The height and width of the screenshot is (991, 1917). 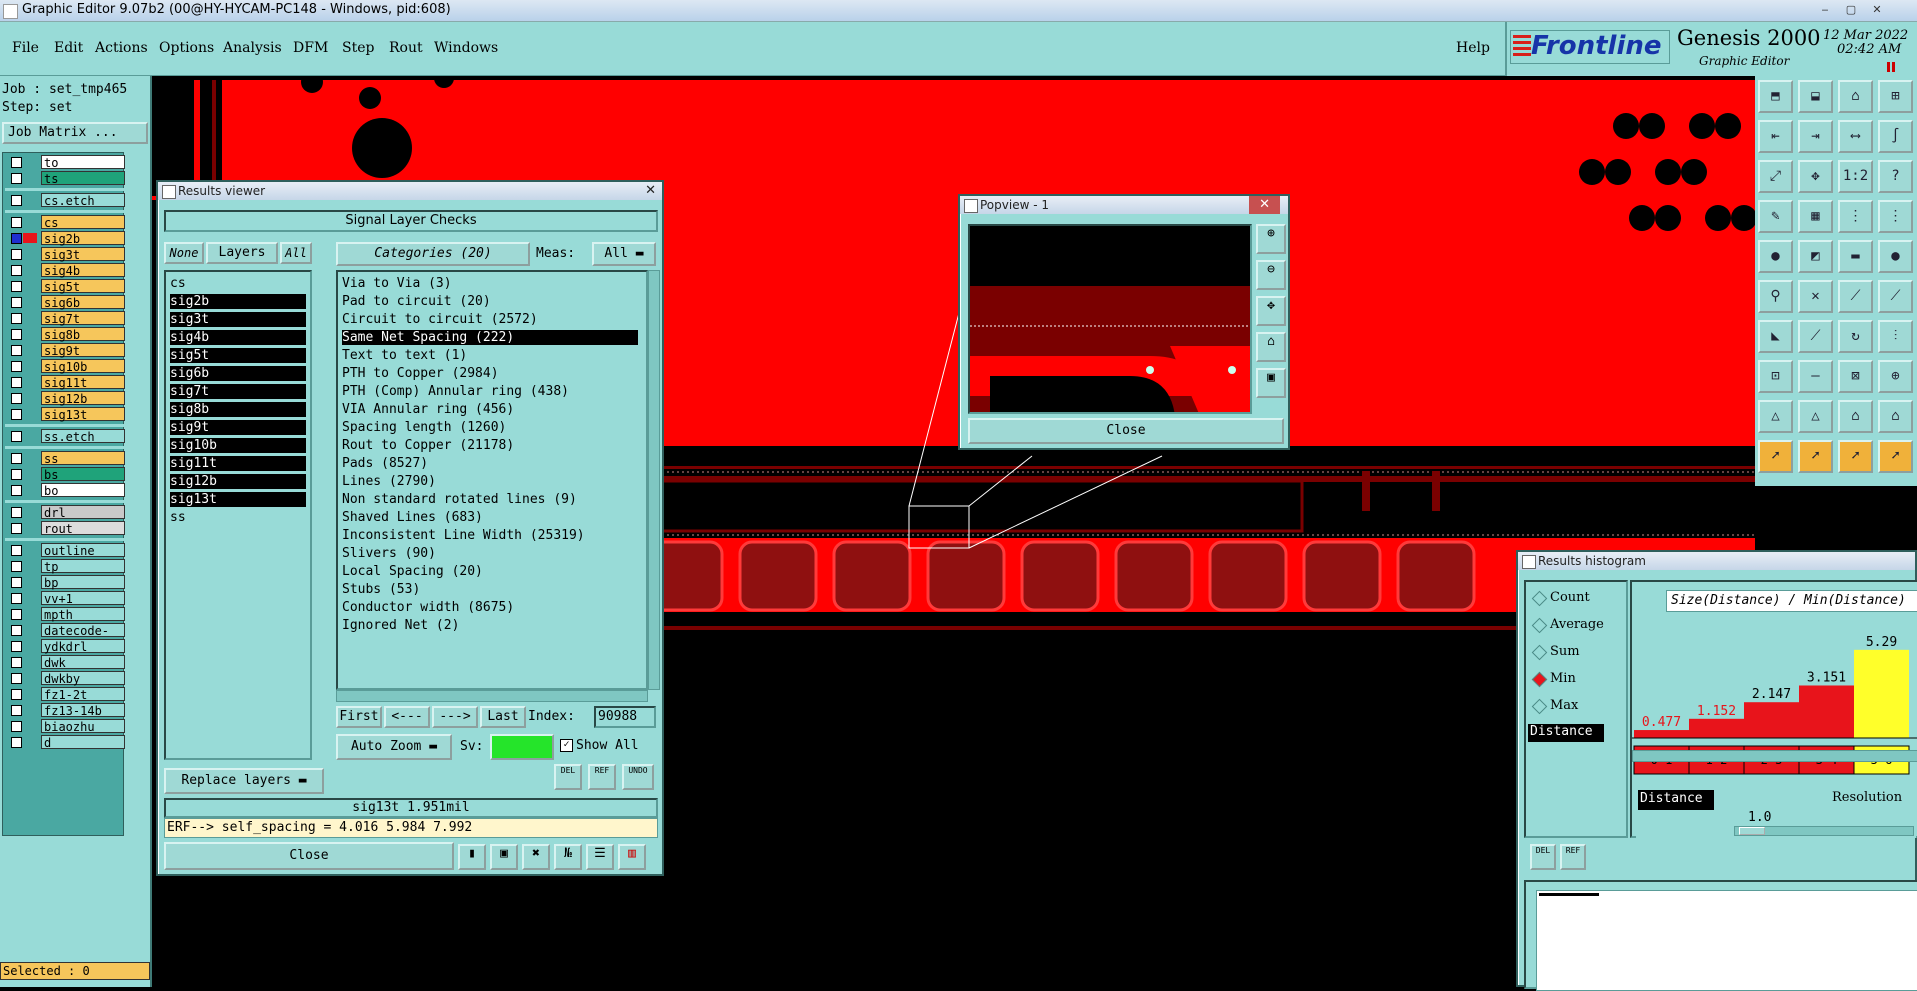 What do you see at coordinates (536, 857) in the screenshot?
I see `clear-icon: ✖` at bounding box center [536, 857].